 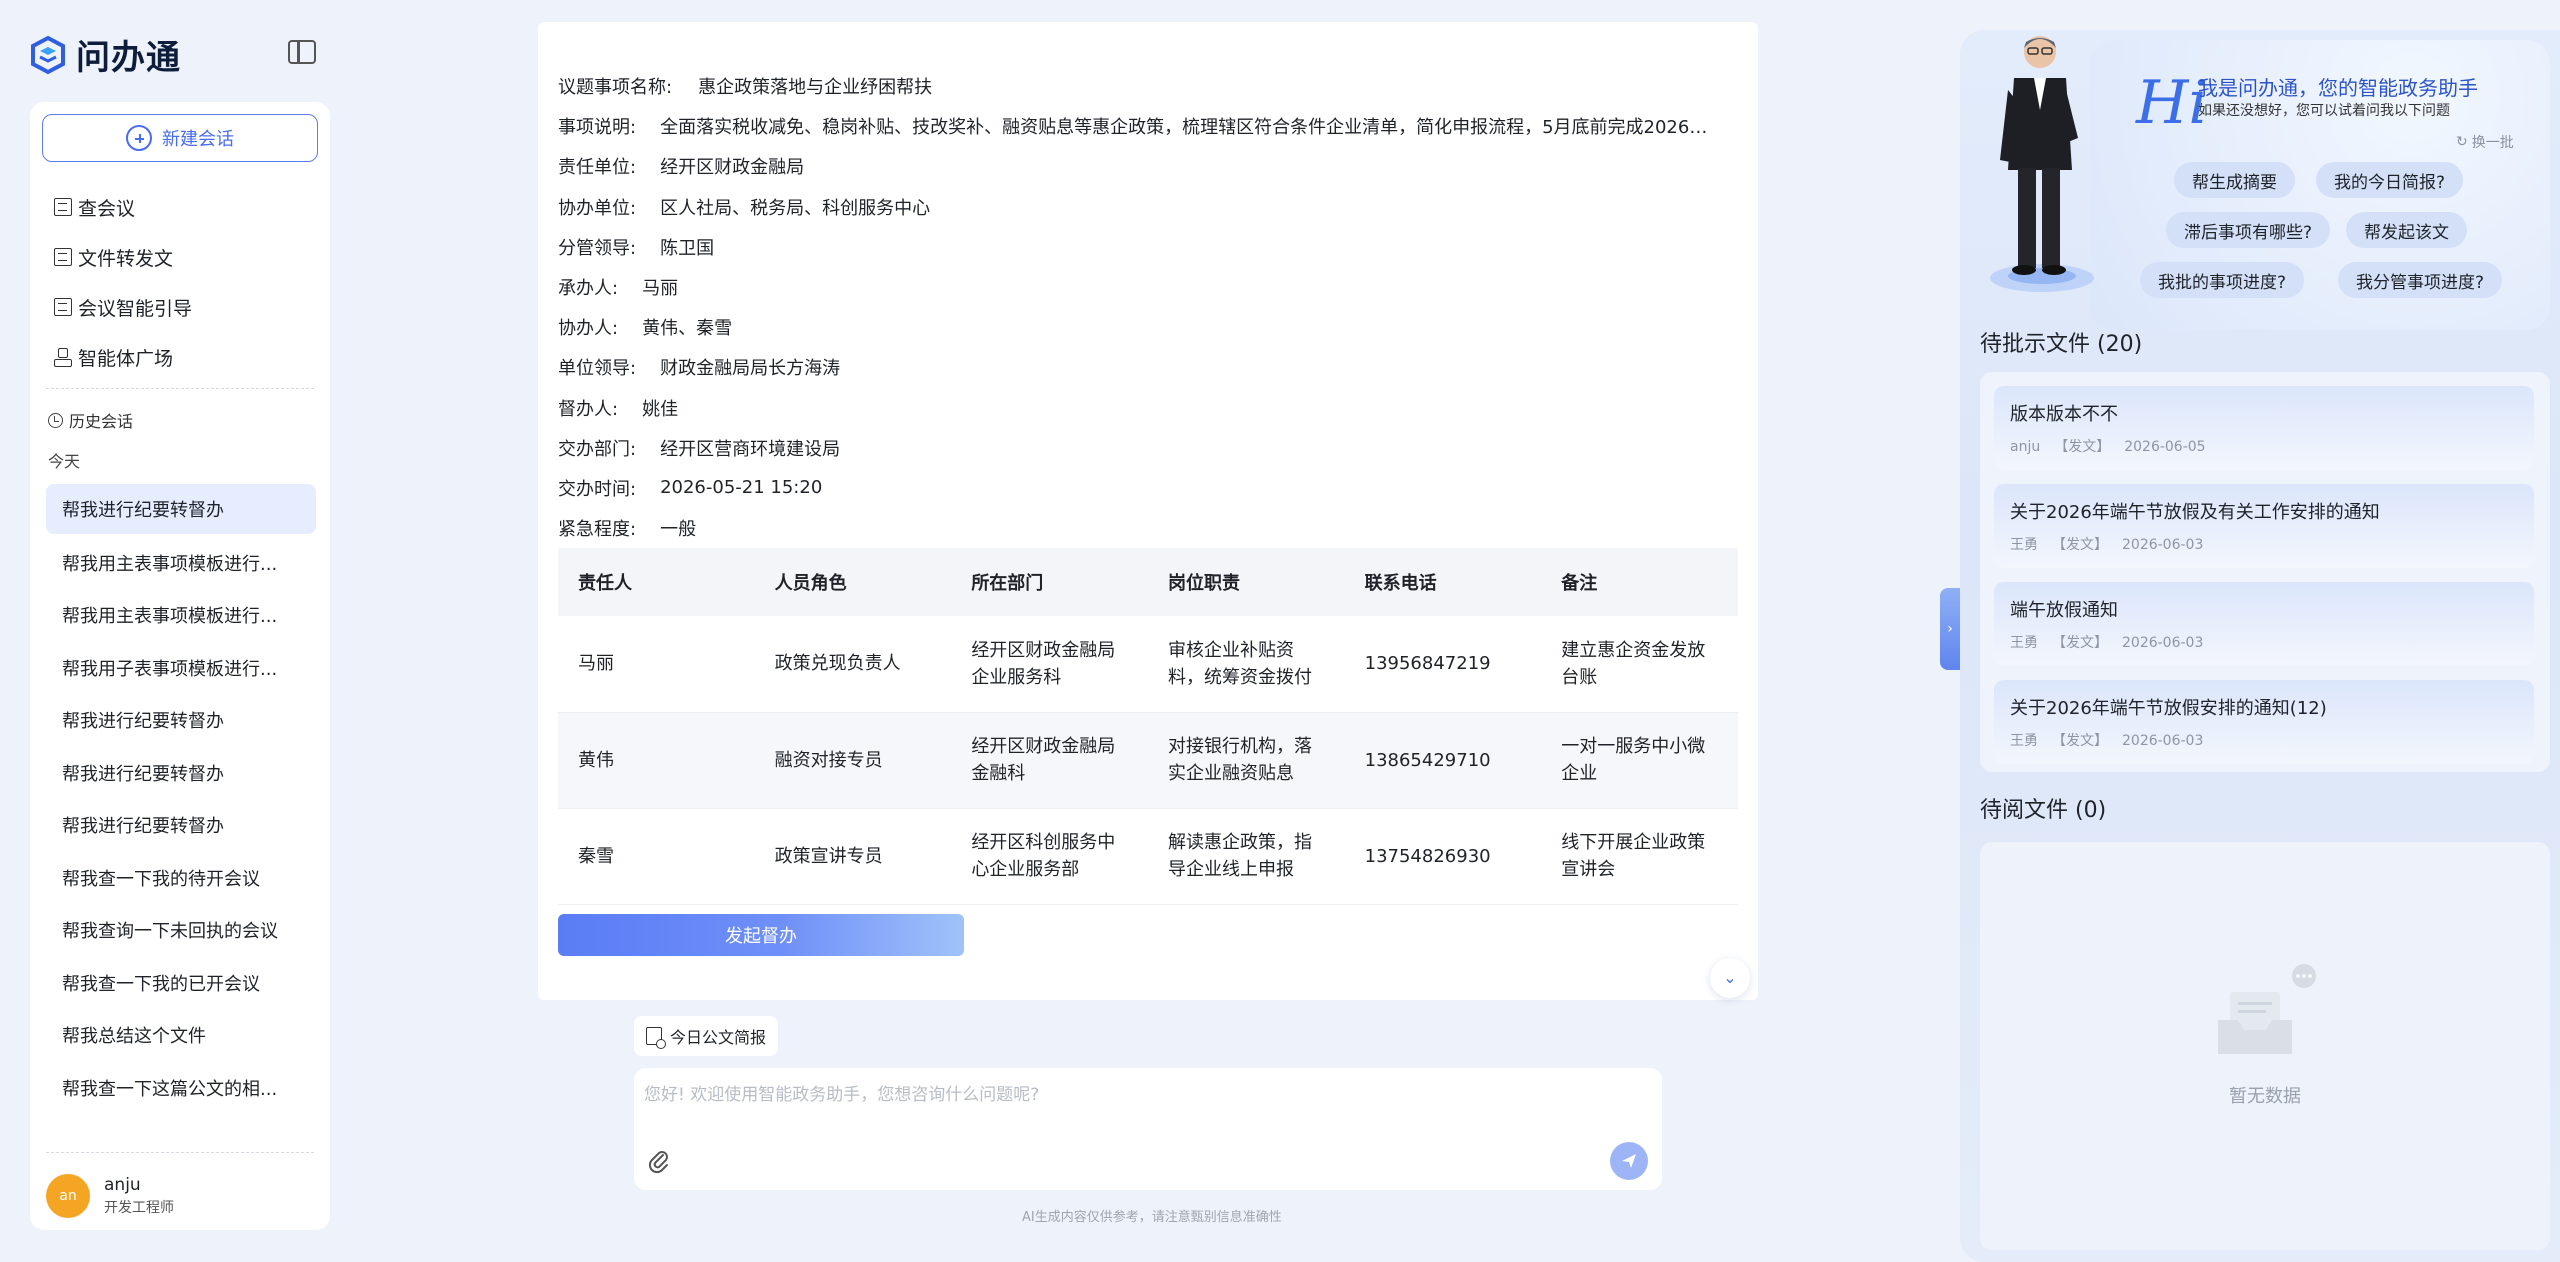 I want to click on ai-disclaimer: AI生成内容仅供参考，请注意甄别信息准确性, so click(x=1152, y=1217).